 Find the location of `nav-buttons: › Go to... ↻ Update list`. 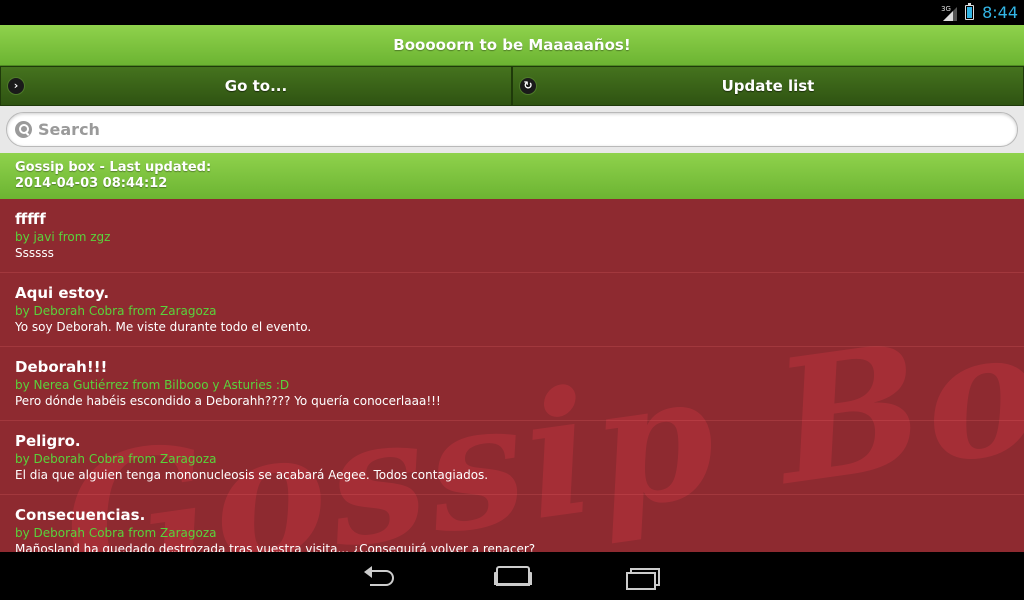

nav-buttons: › Go to... ↻ Update list is located at coordinates (512, 86).